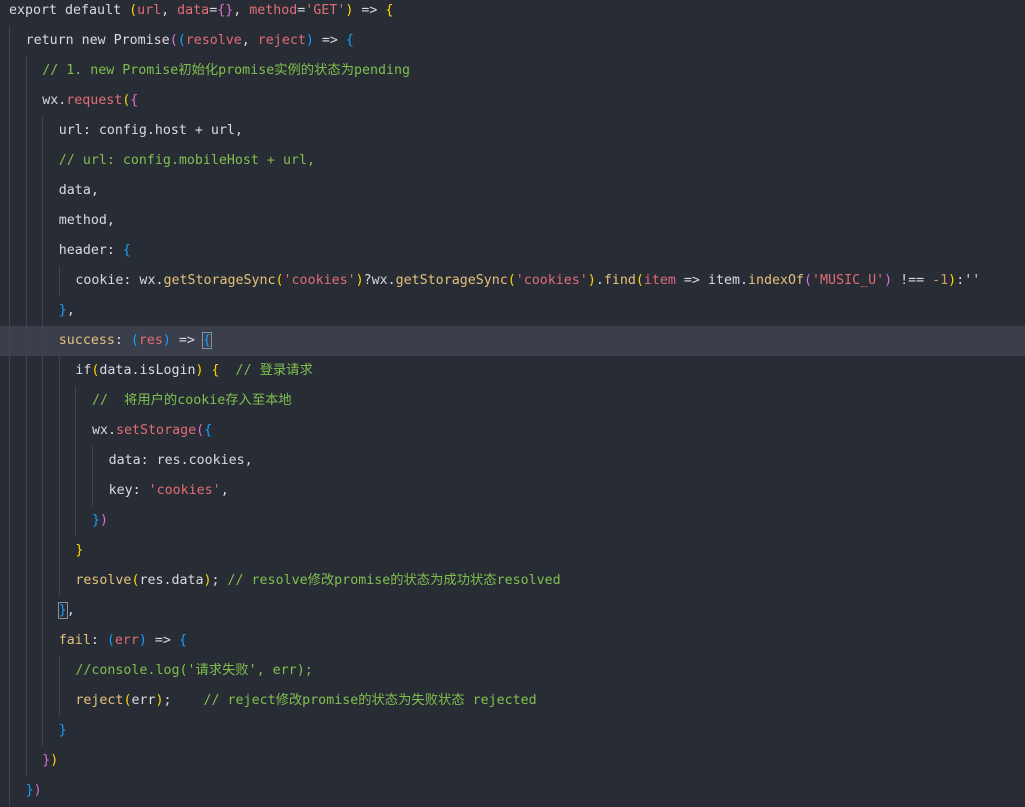 This screenshot has width=1025, height=807. What do you see at coordinates (940, 280) in the screenshot?
I see `code-token: -1` at bounding box center [940, 280].